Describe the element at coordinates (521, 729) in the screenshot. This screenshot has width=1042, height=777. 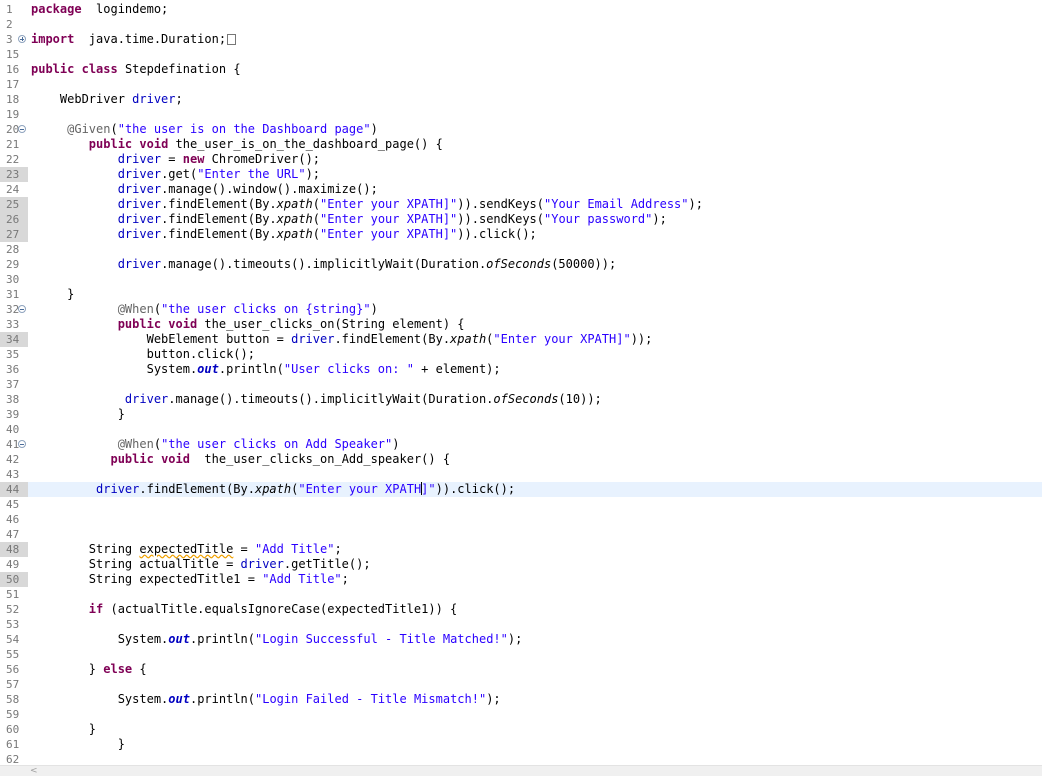
I see `code-line: 60 }` at that location.